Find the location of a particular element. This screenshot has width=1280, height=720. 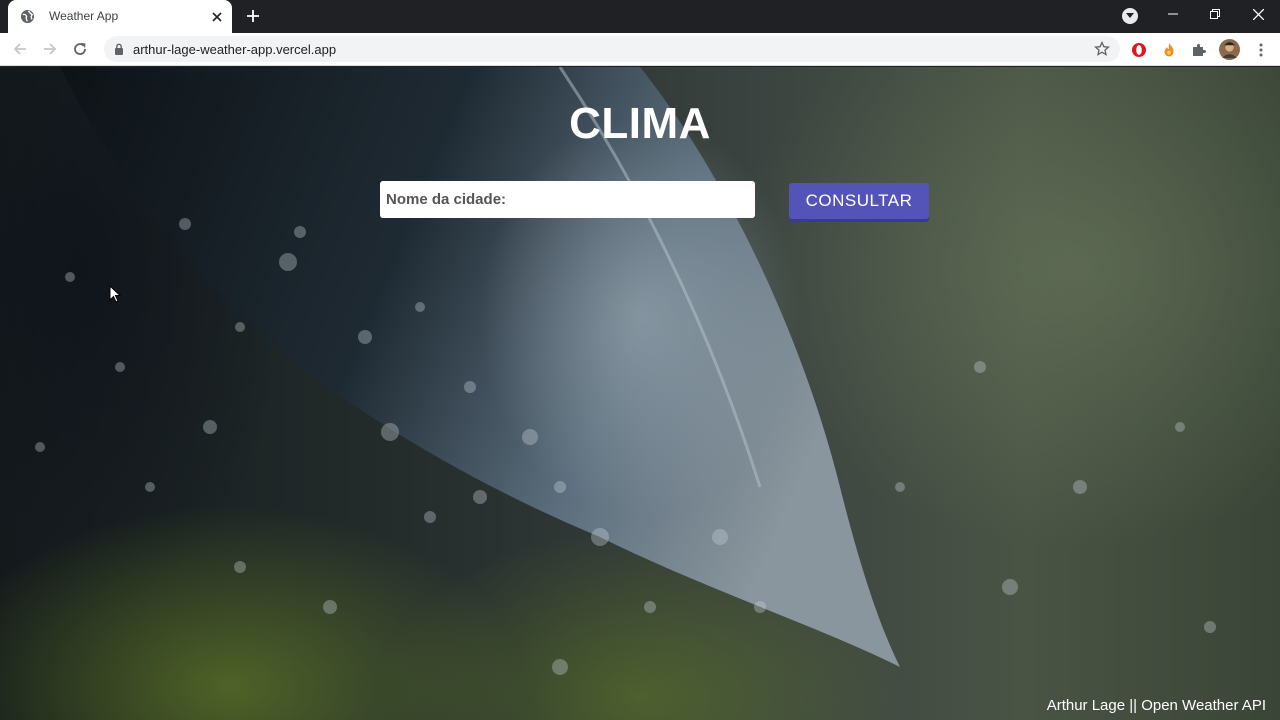

city-search-input is located at coordinates (567, 199).